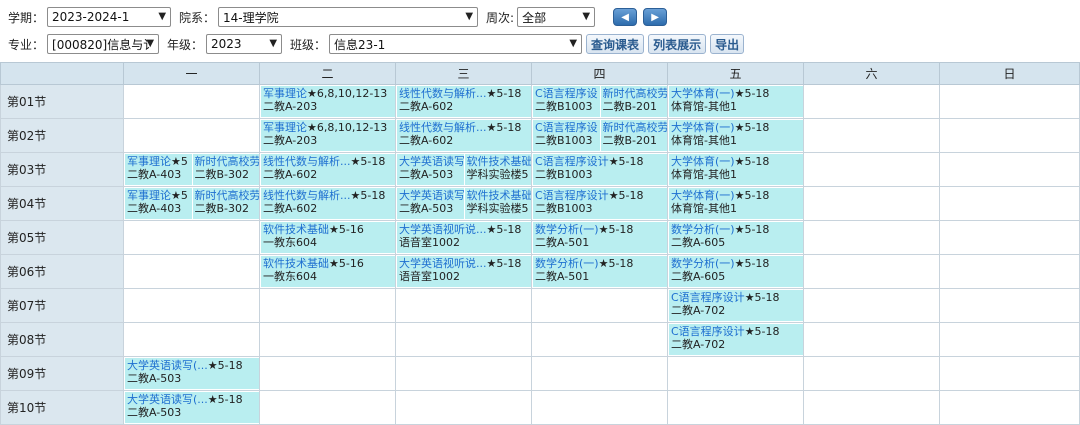  I want to click on prev-week-button: ◀, so click(625, 17).